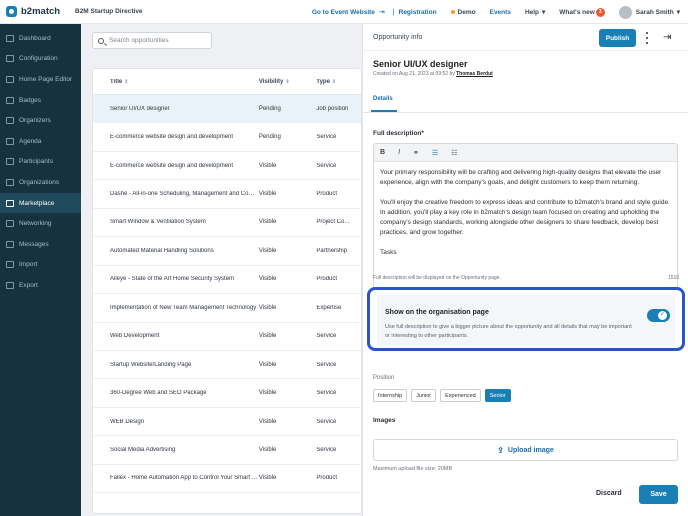 The height and width of the screenshot is (516, 688). I want to click on cell-title: Social Media Advertising, so click(143, 449).